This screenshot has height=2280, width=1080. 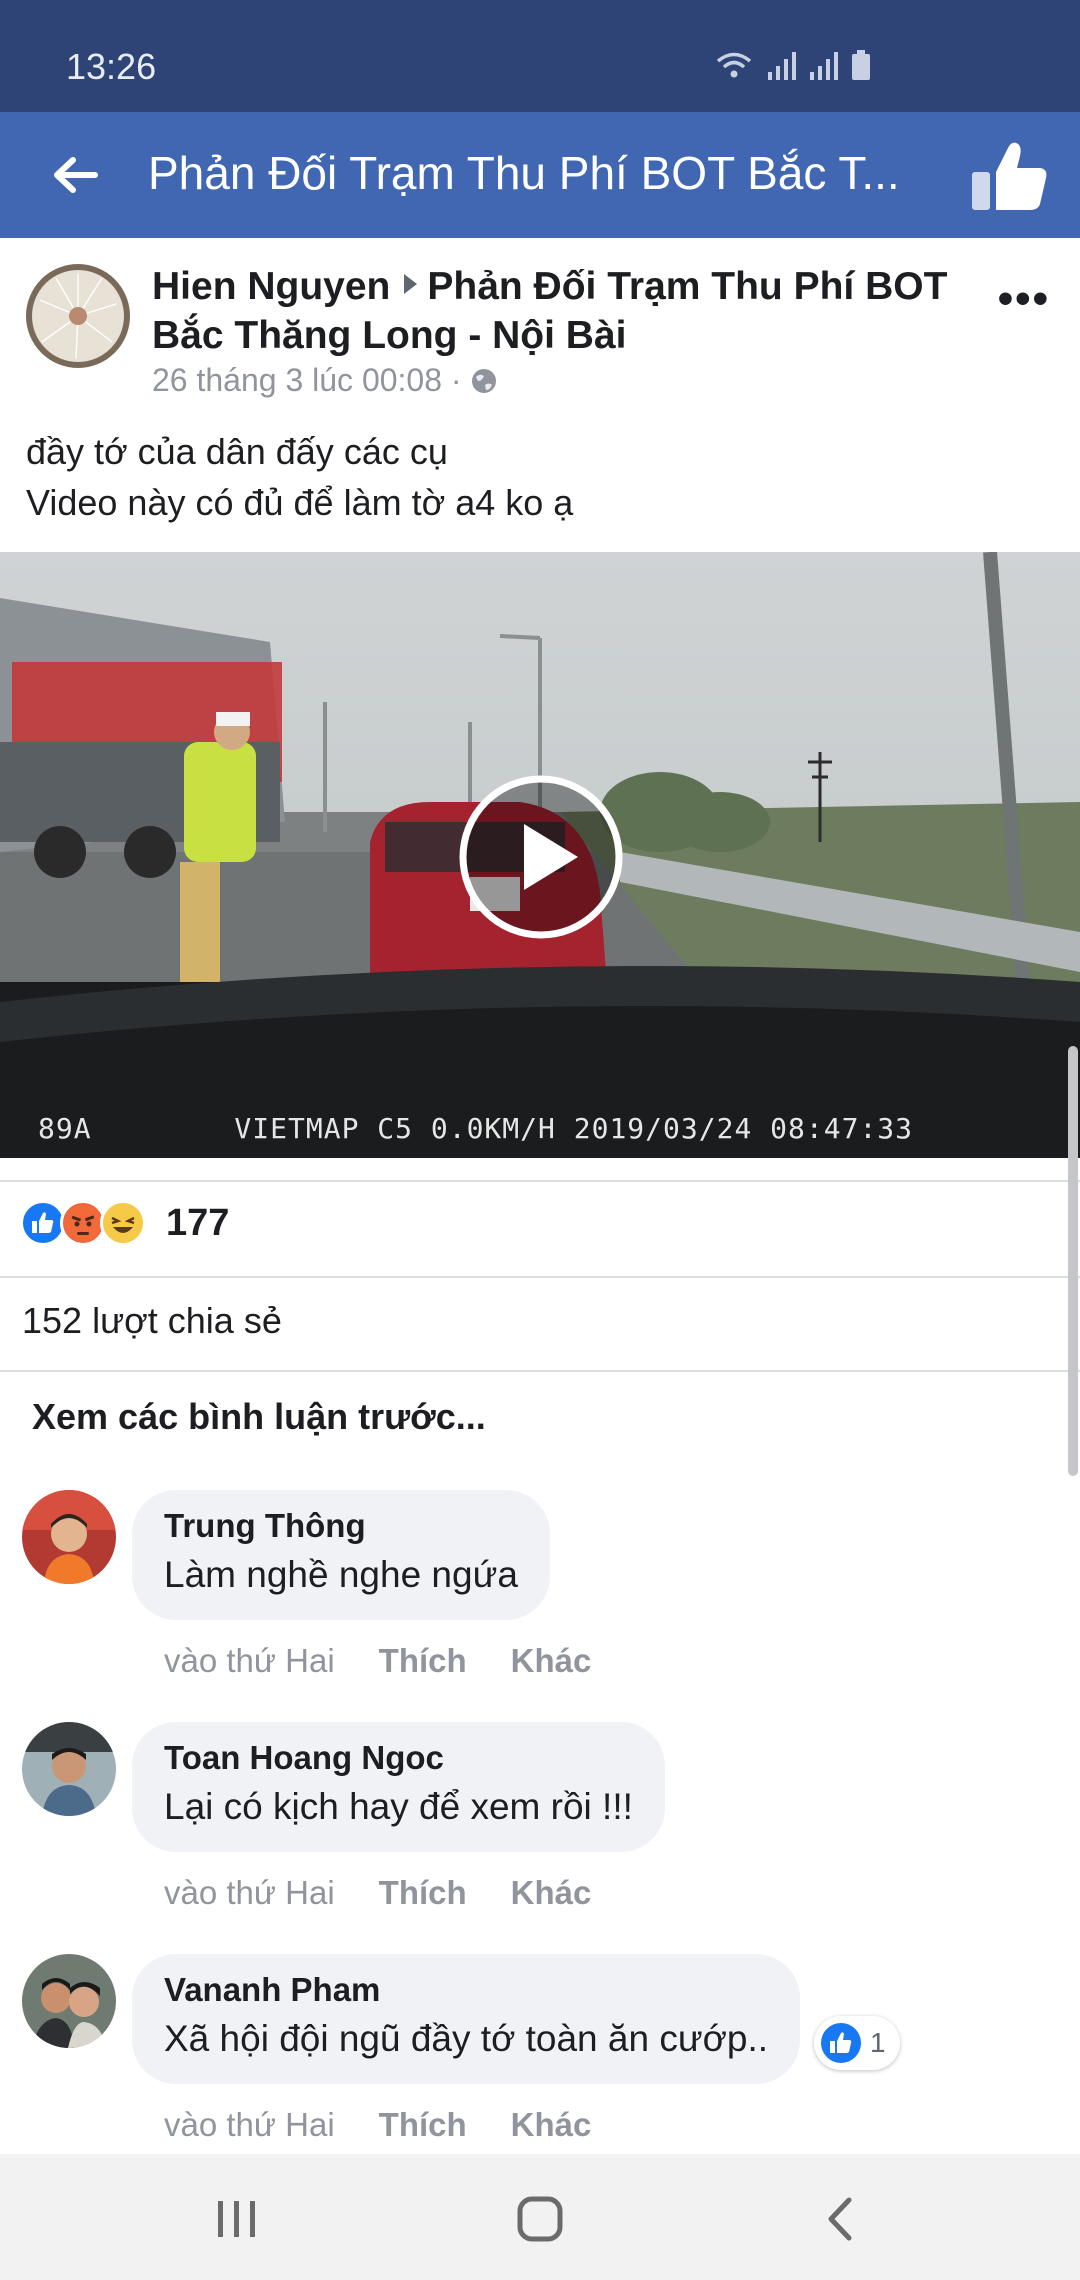 I want to click on scrollbar-thumb, so click(x=1073, y=1261).